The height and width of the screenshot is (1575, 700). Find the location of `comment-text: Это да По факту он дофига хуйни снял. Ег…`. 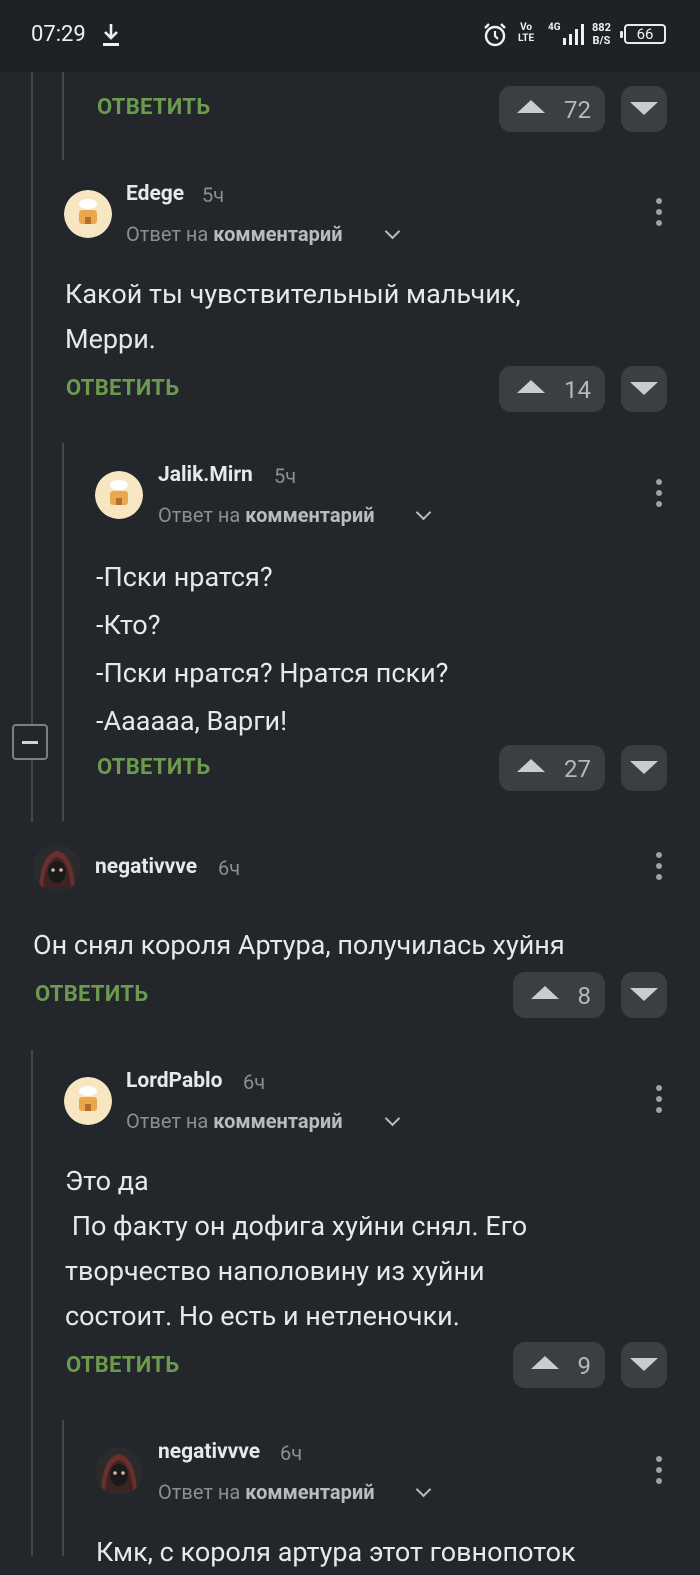

comment-text: Это да По факту он дофига хуйни снял. Ег… is located at coordinates (296, 1248).